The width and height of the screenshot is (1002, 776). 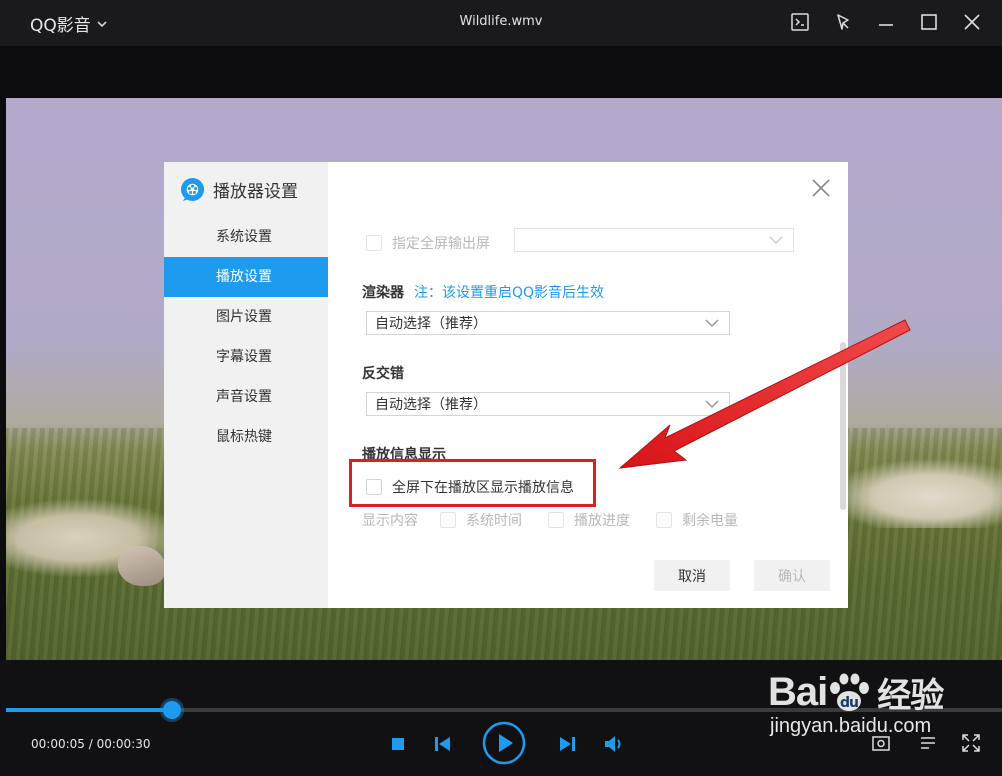 I want to click on chevron-down-icon, so click(x=776, y=240).